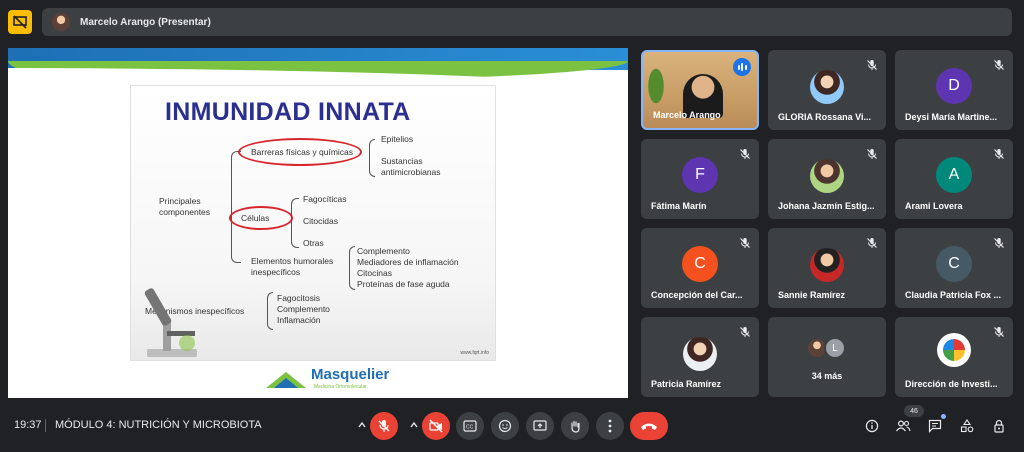 The height and width of the screenshot is (452, 1024). I want to click on chat-button, so click(935, 426).